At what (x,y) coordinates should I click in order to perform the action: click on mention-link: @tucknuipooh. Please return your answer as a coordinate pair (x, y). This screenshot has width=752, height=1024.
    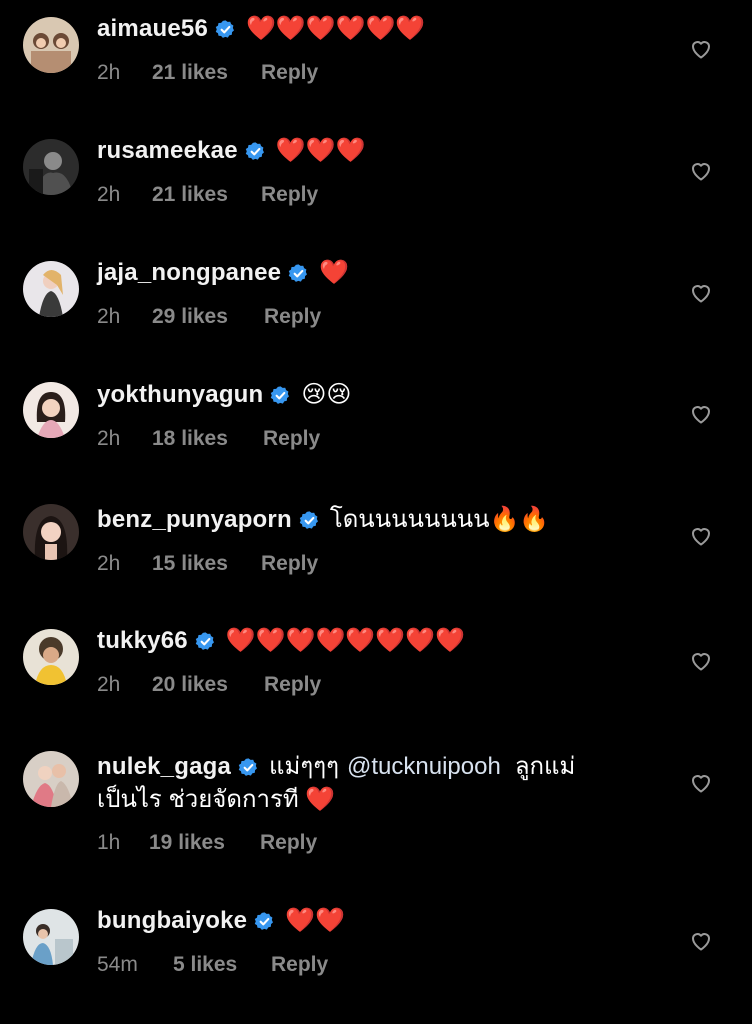
    Looking at the image, I should click on (424, 767).